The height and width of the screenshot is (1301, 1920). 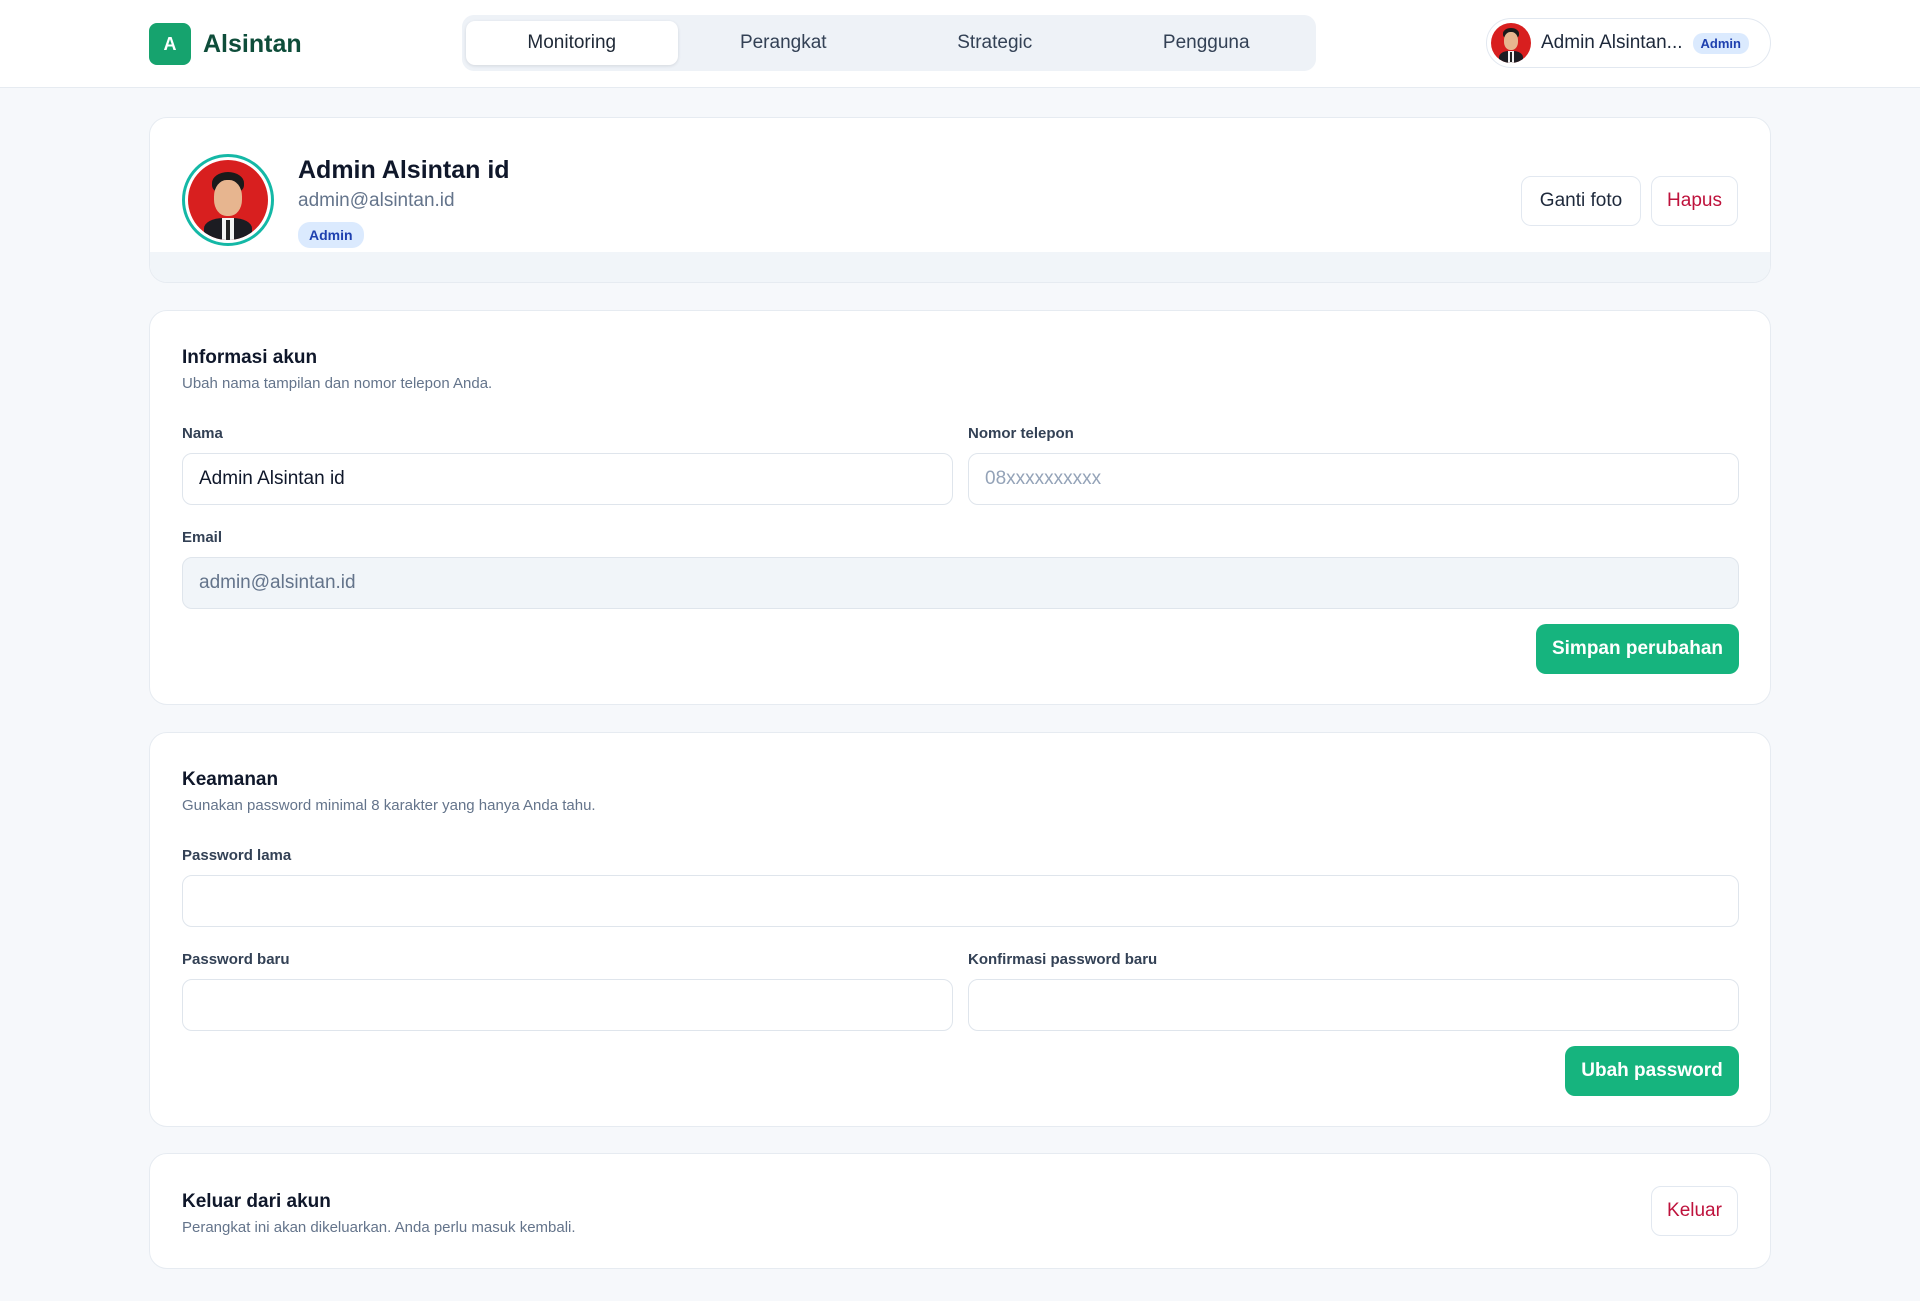 What do you see at coordinates (376, 200) in the screenshot?
I see `profile-email: admin@alsintan.id` at bounding box center [376, 200].